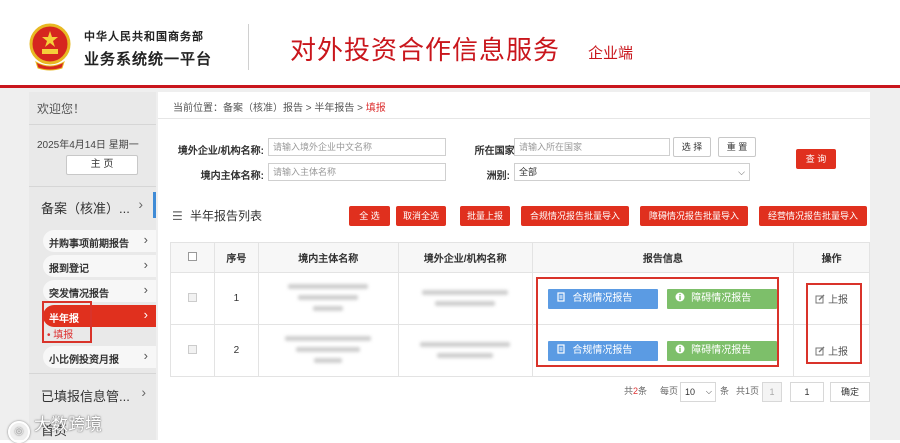 Image resolution: width=900 pixels, height=443 pixels. I want to click on list-icon: ☰, so click(177, 216).